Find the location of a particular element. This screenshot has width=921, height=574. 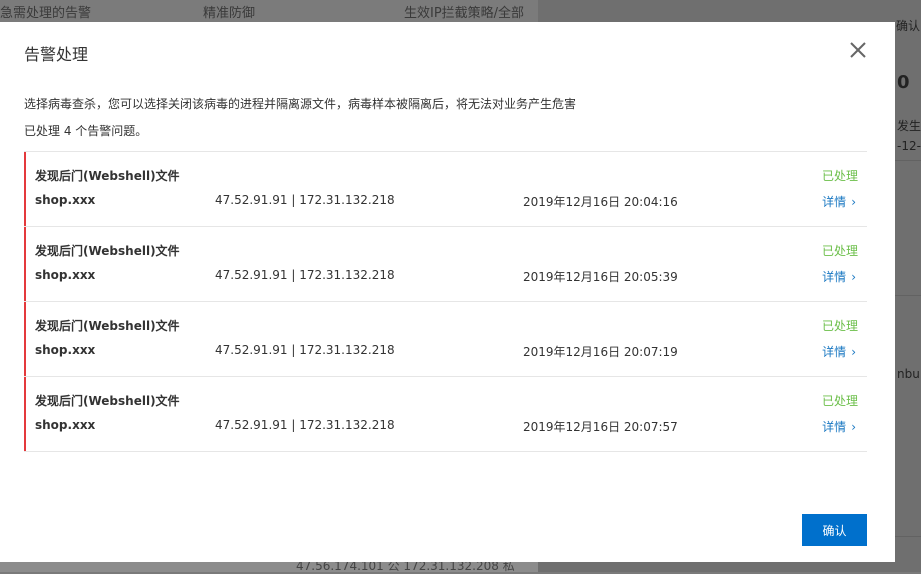

alert-time: 2019年12月16日 20:05:39 is located at coordinates (600, 277).